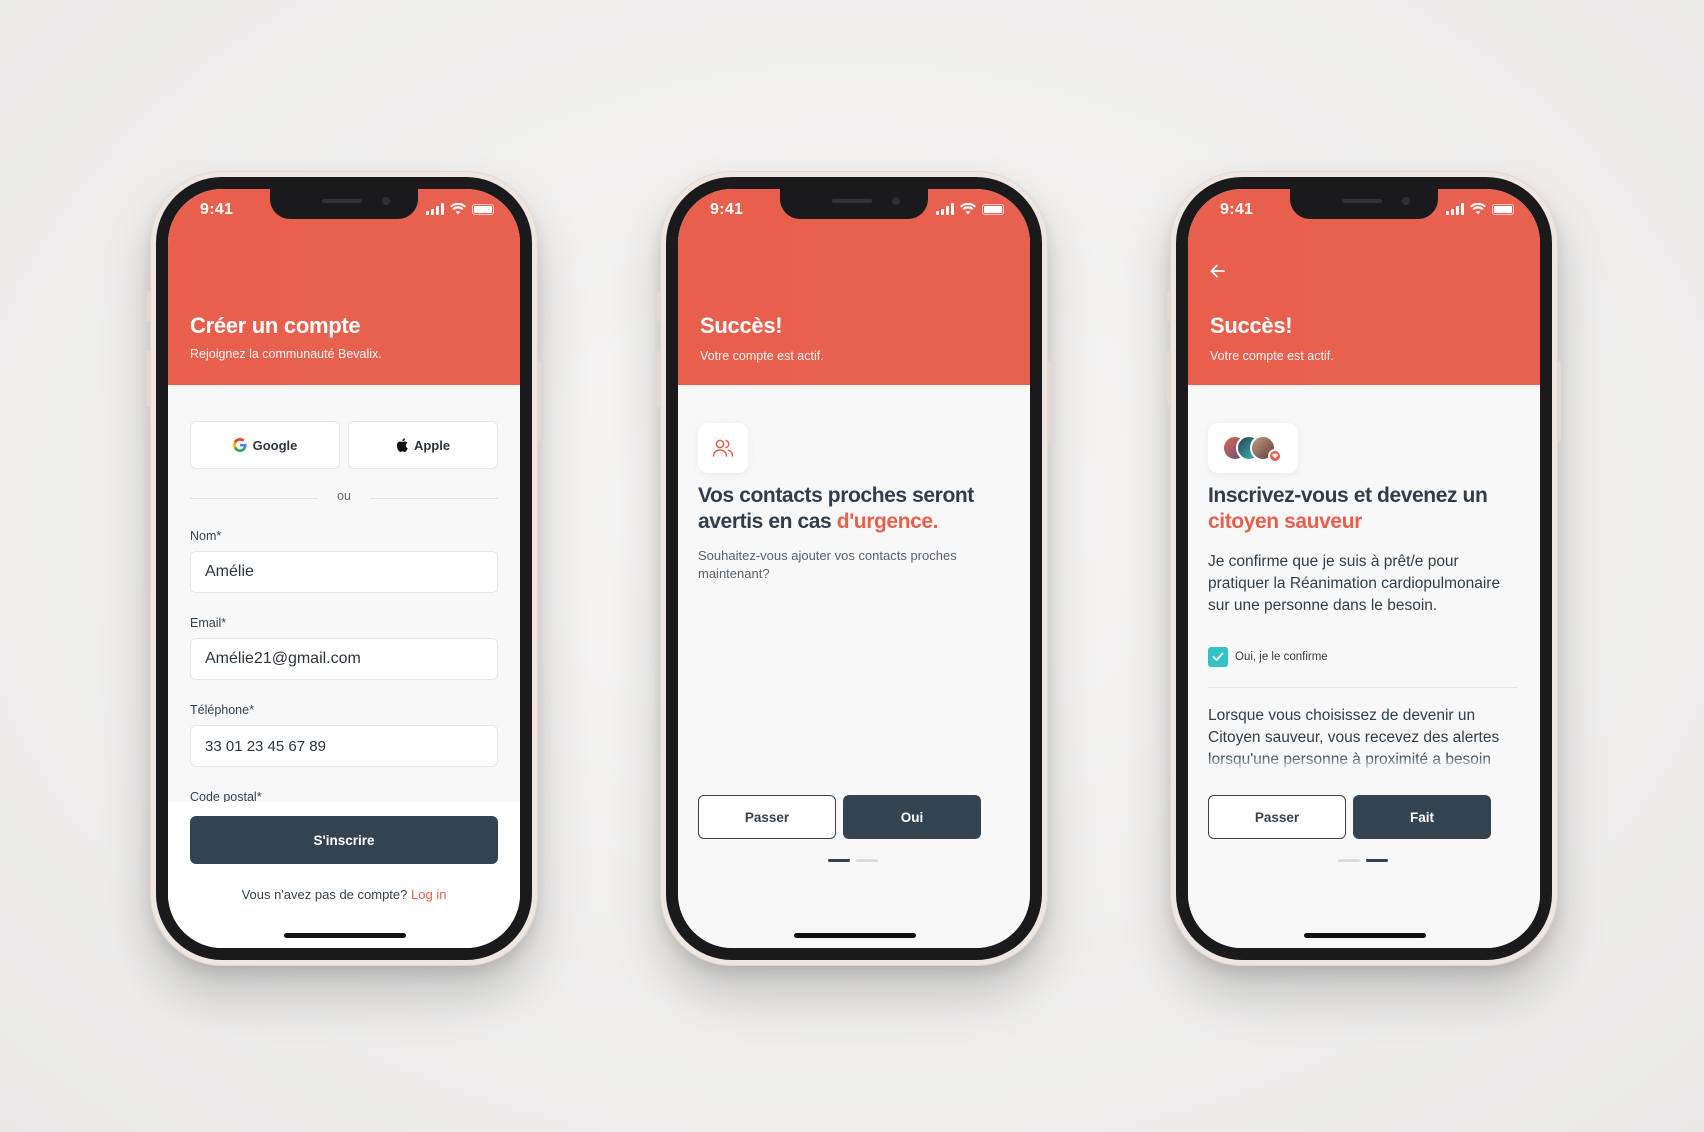  I want to click on apple-signin-button: Apple, so click(423, 445).